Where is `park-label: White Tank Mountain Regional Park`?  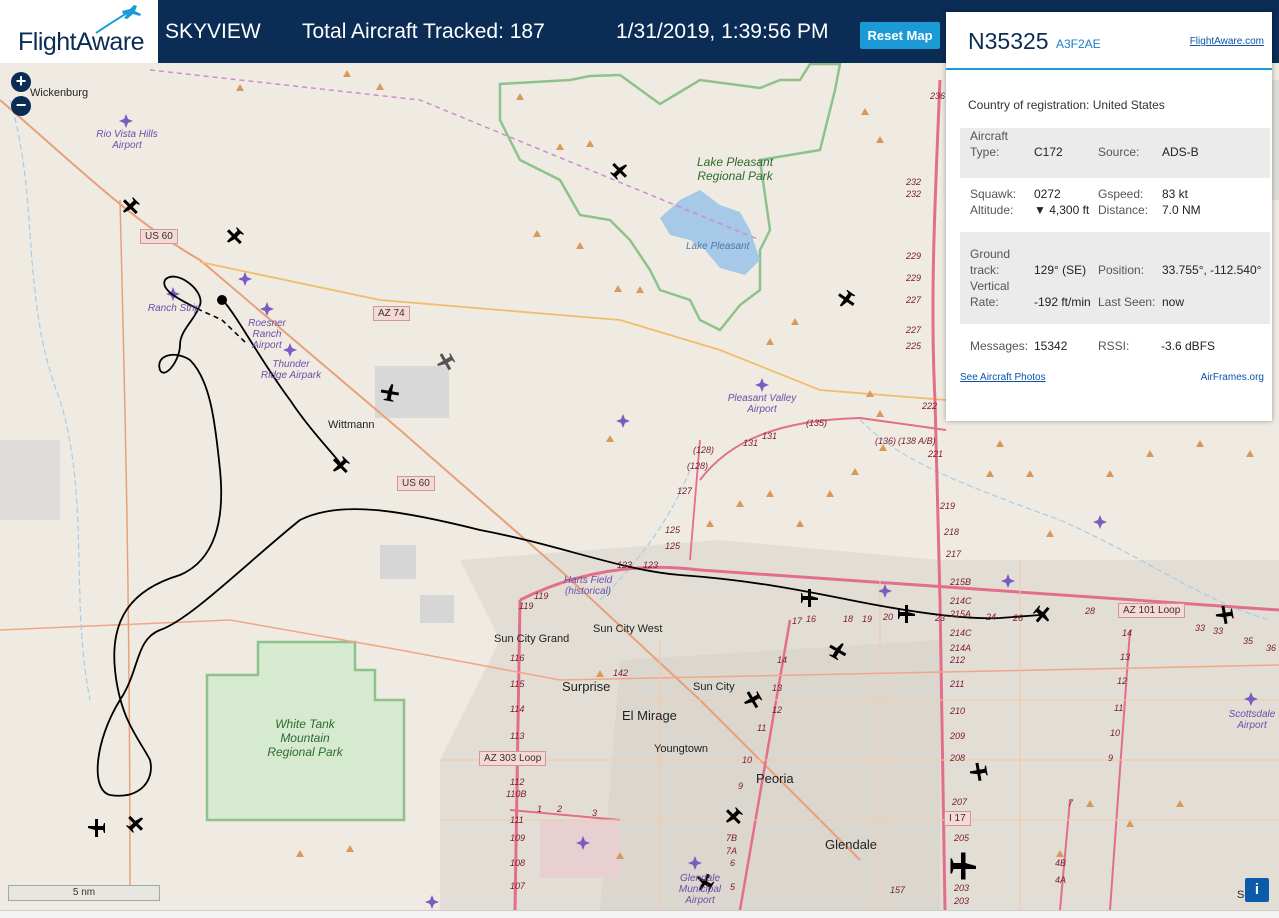
park-label: White Tank Mountain Regional Park is located at coordinates (305, 738).